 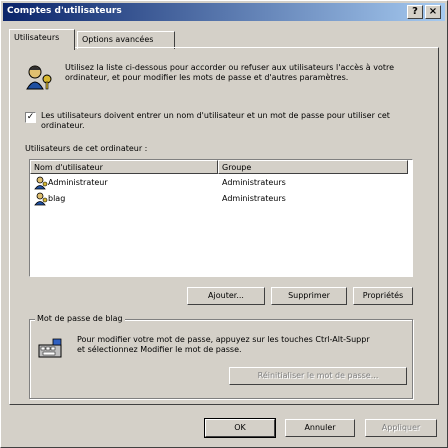 I want to click on apply-button: Appliquer, so click(x=401, y=428).